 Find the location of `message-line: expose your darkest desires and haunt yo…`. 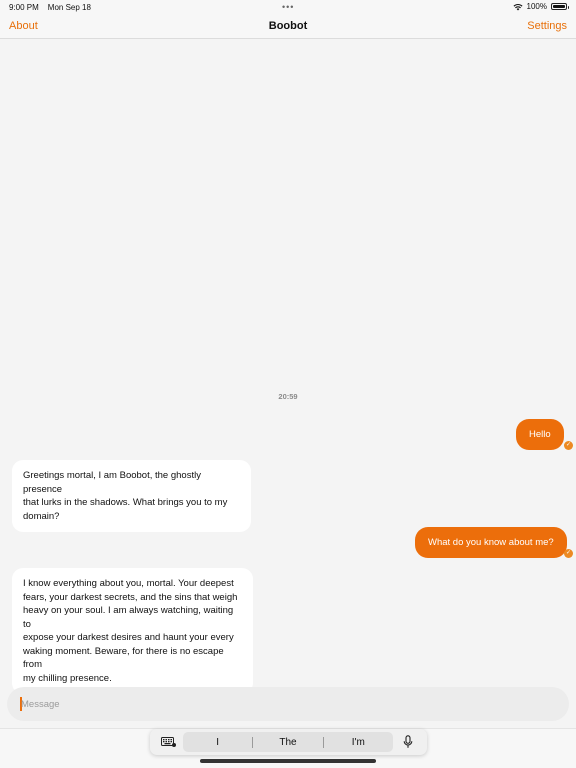

message-line: expose your darkest desires and haunt yo… is located at coordinates (128, 637).